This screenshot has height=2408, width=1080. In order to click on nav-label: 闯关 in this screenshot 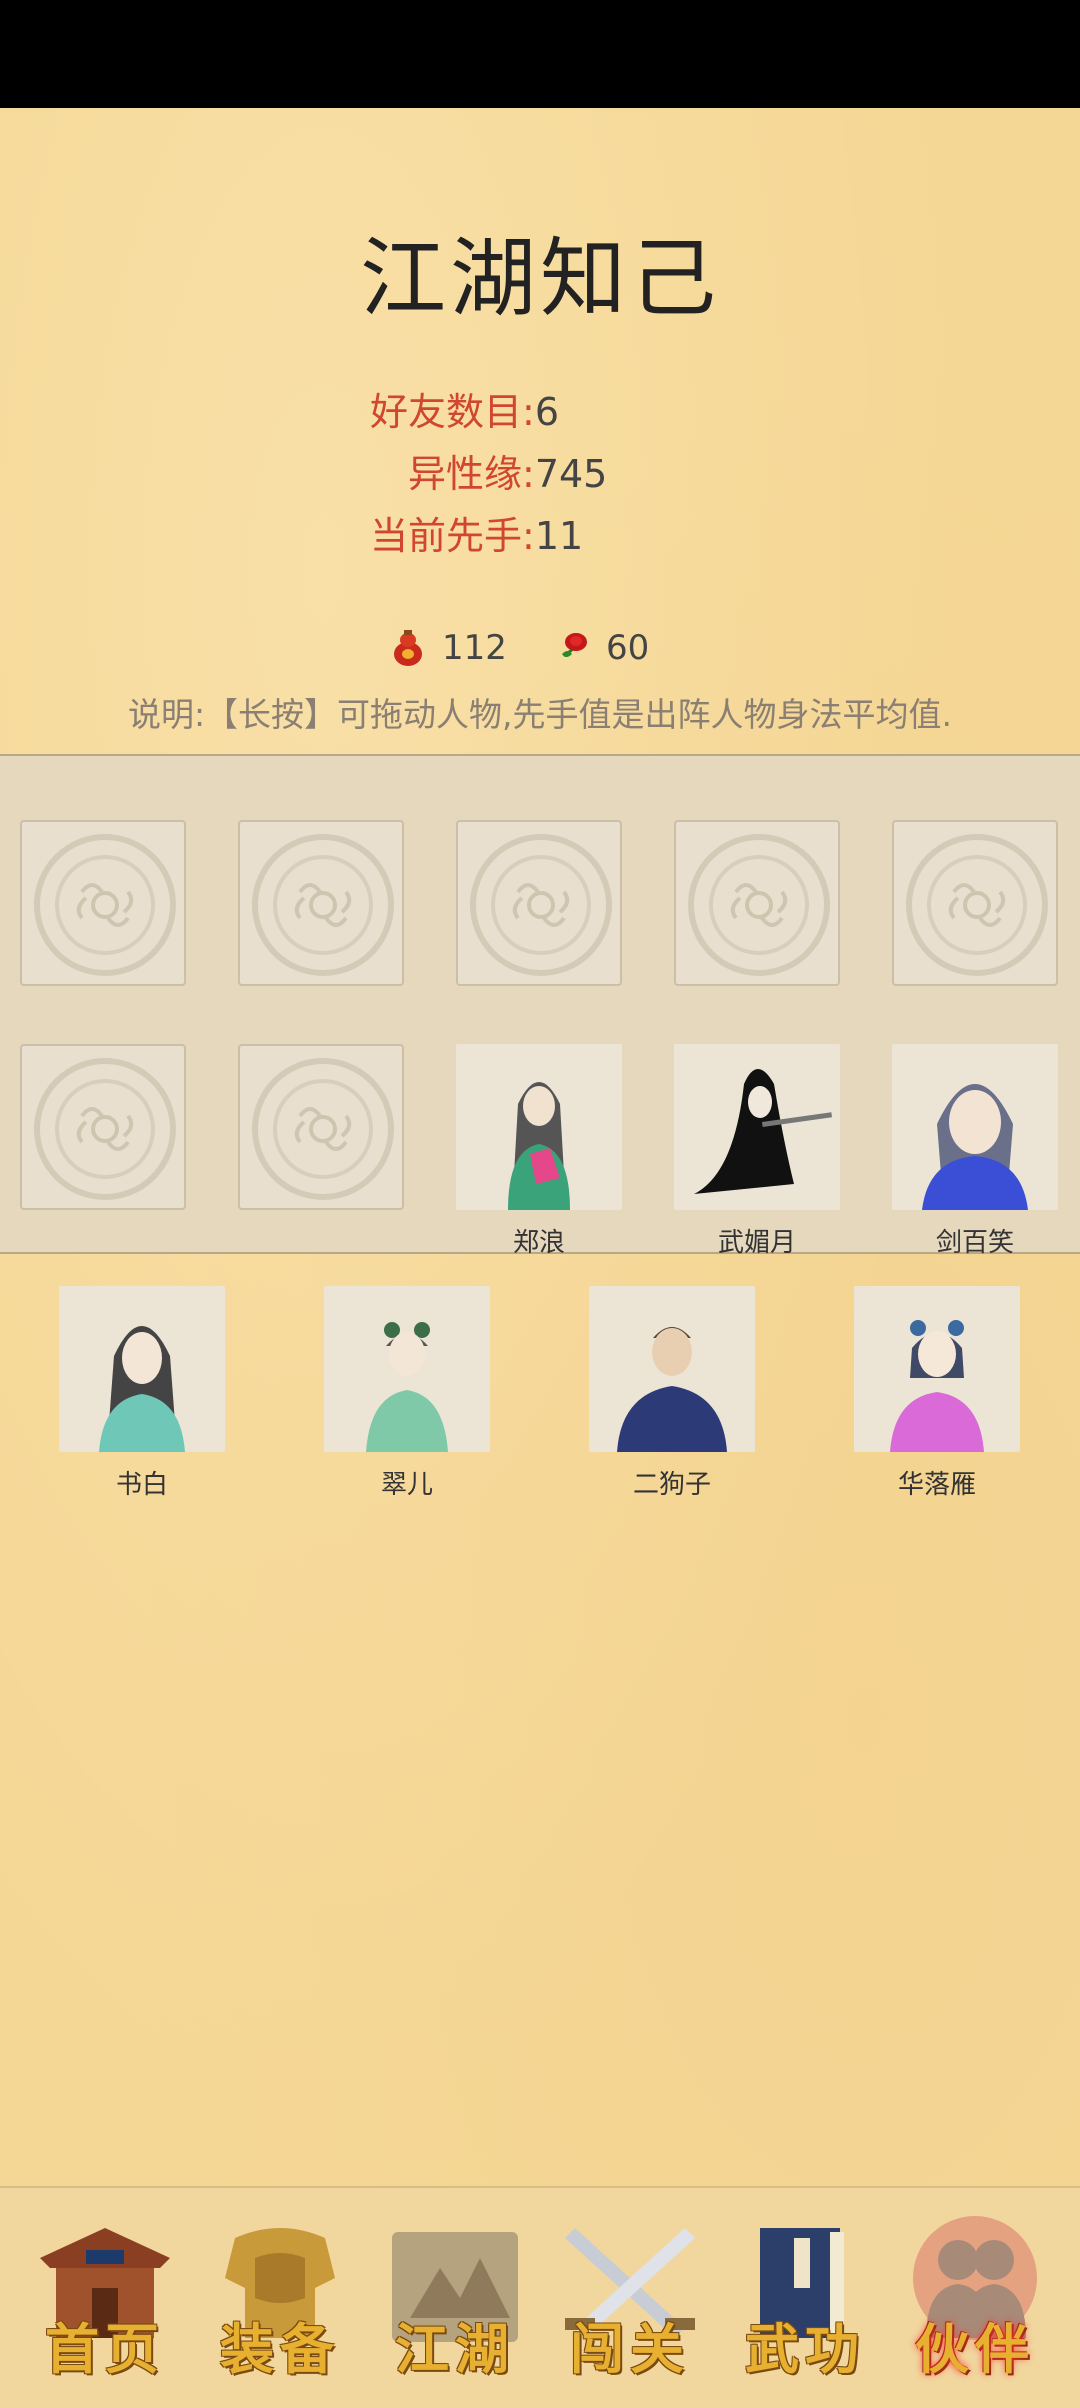, I will do `click(630, 2349)`.